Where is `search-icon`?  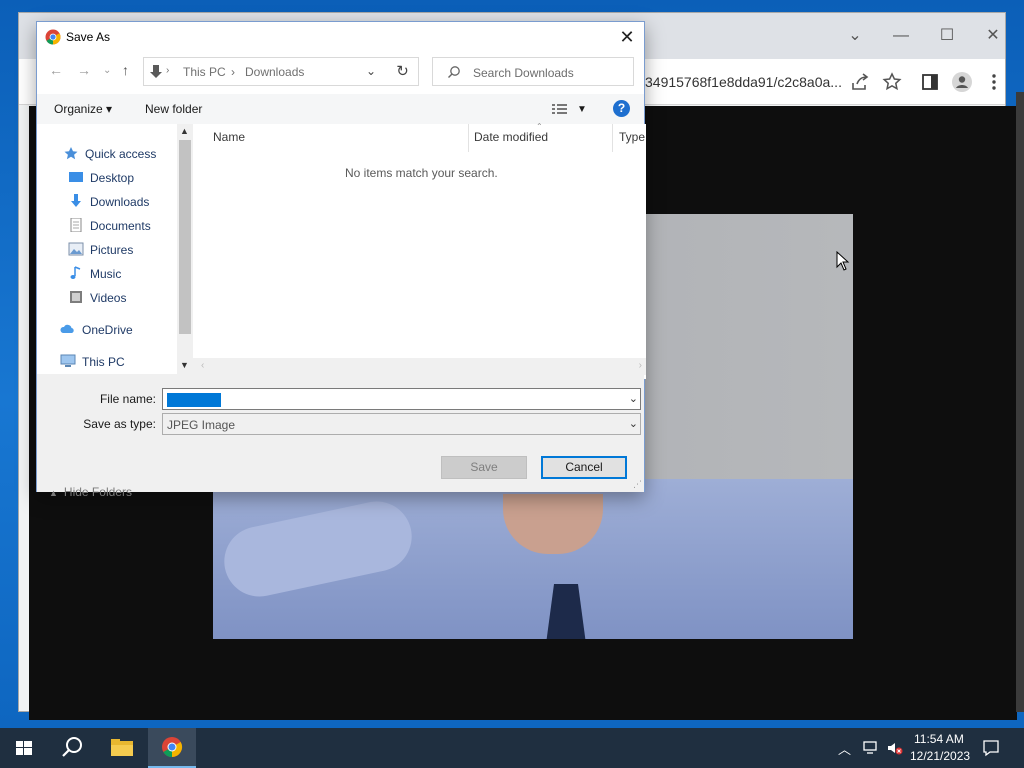 search-icon is located at coordinates (454, 72).